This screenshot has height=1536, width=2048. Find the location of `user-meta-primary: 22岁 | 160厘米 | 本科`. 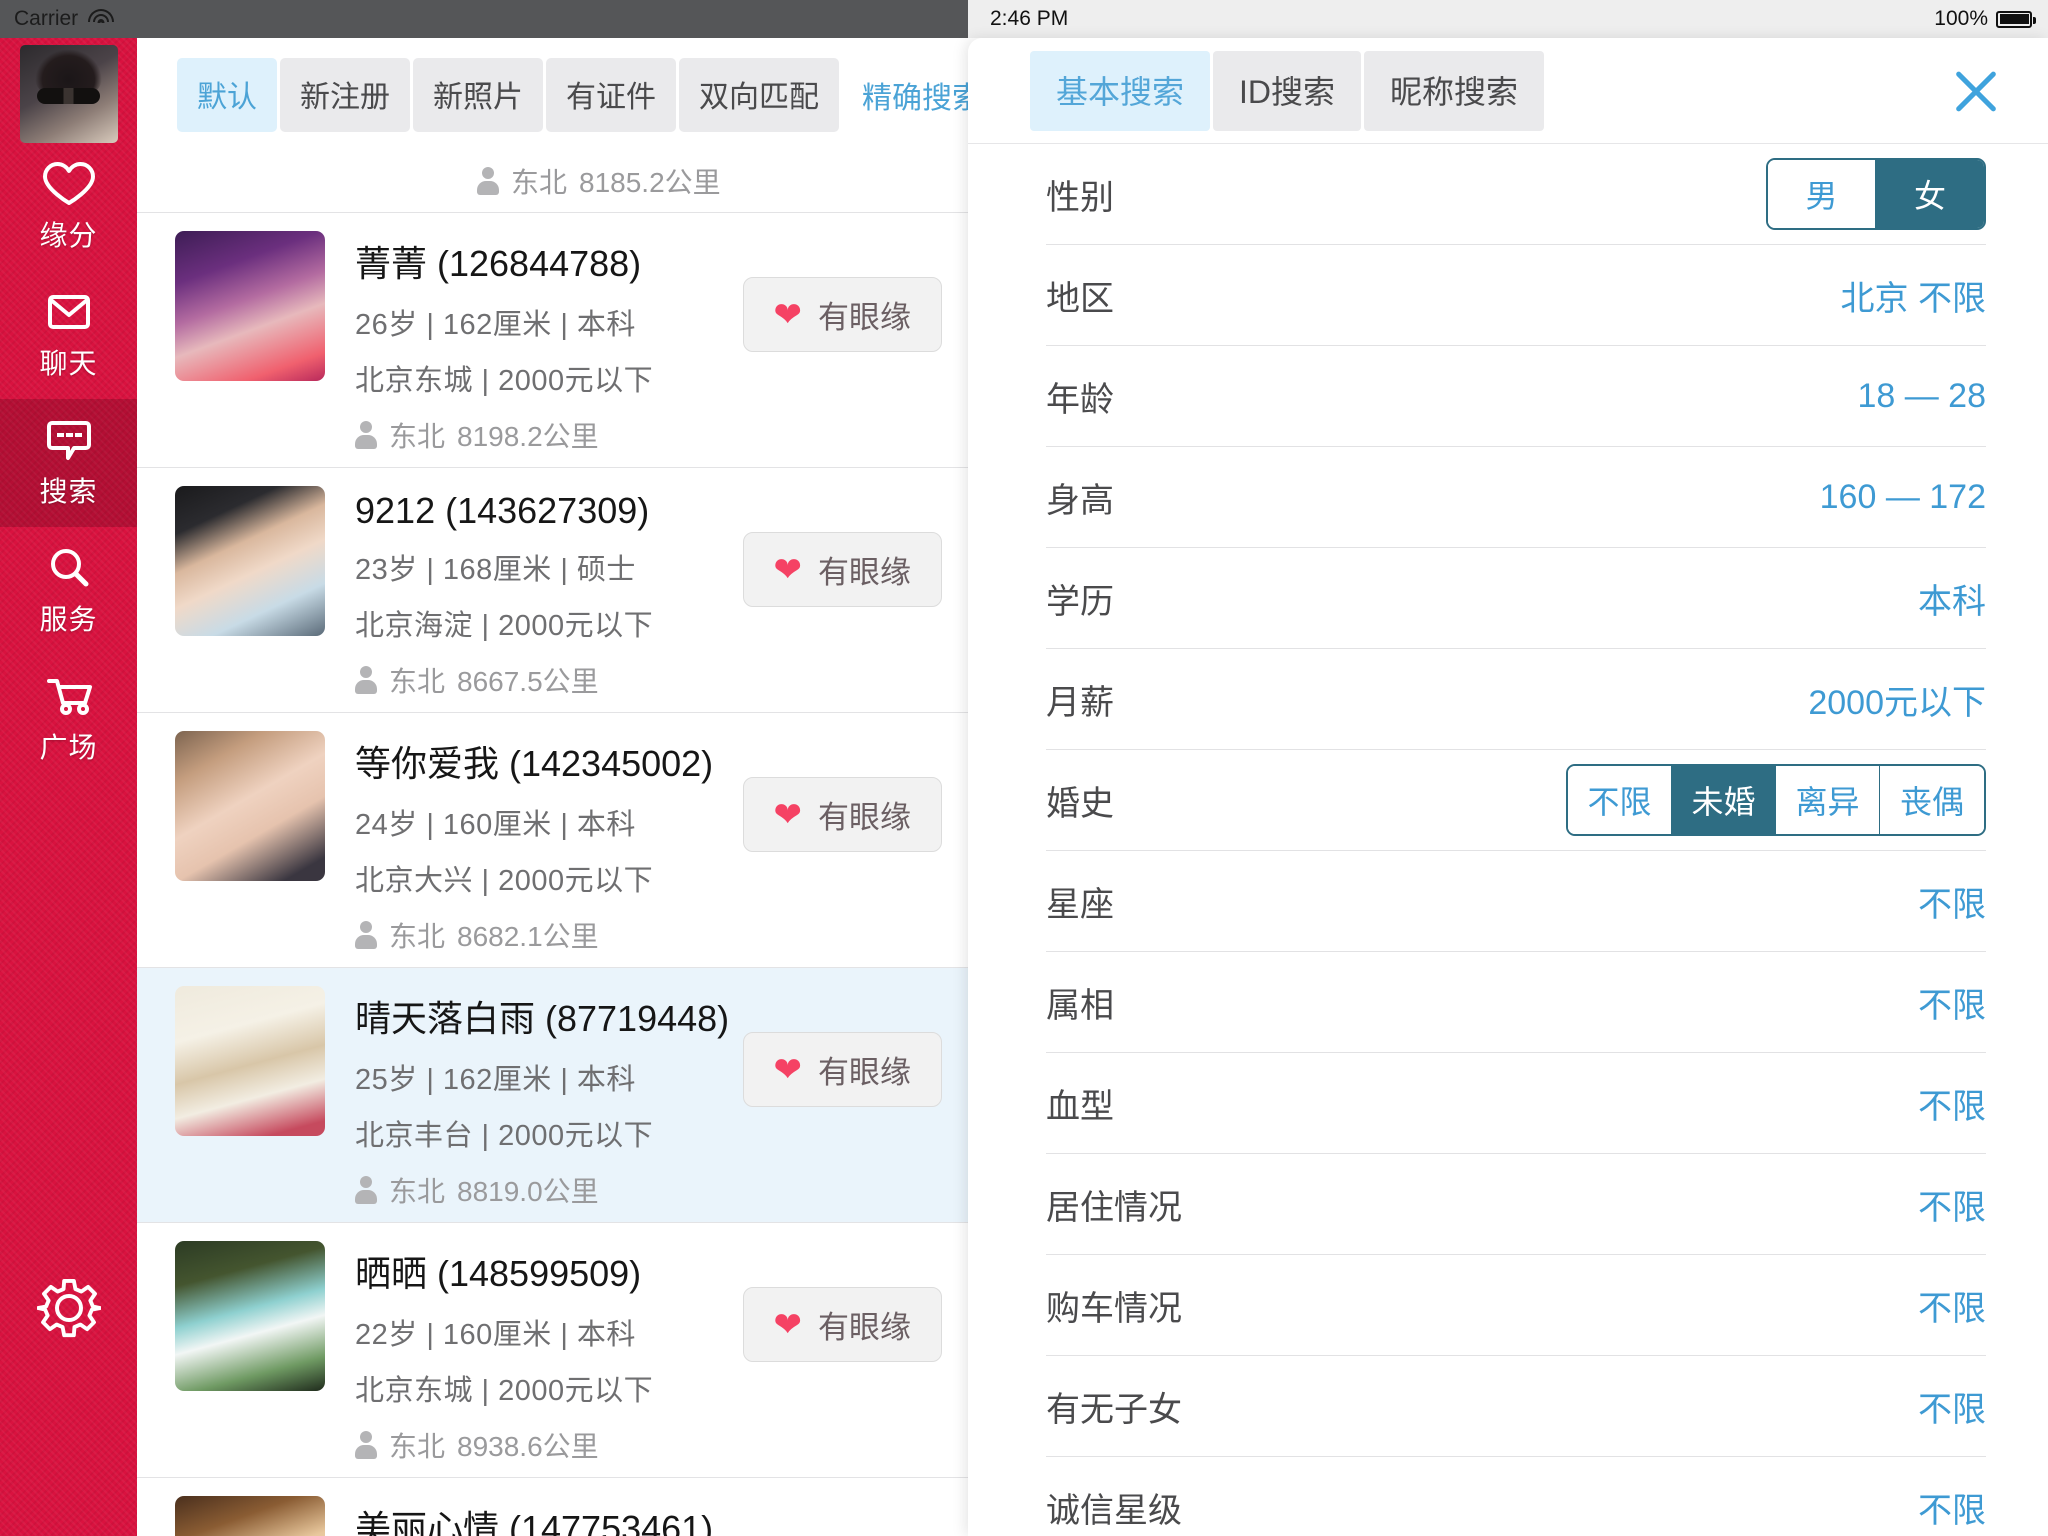

user-meta-primary: 22岁 | 160厘米 | 本科 is located at coordinates (495, 1335).